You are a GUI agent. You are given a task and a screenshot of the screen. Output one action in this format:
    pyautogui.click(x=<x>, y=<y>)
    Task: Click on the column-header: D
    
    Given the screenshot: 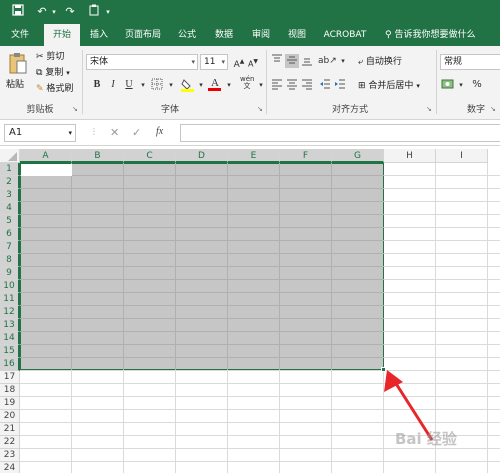 What is the action you would take?
    pyautogui.click(x=202, y=156)
    